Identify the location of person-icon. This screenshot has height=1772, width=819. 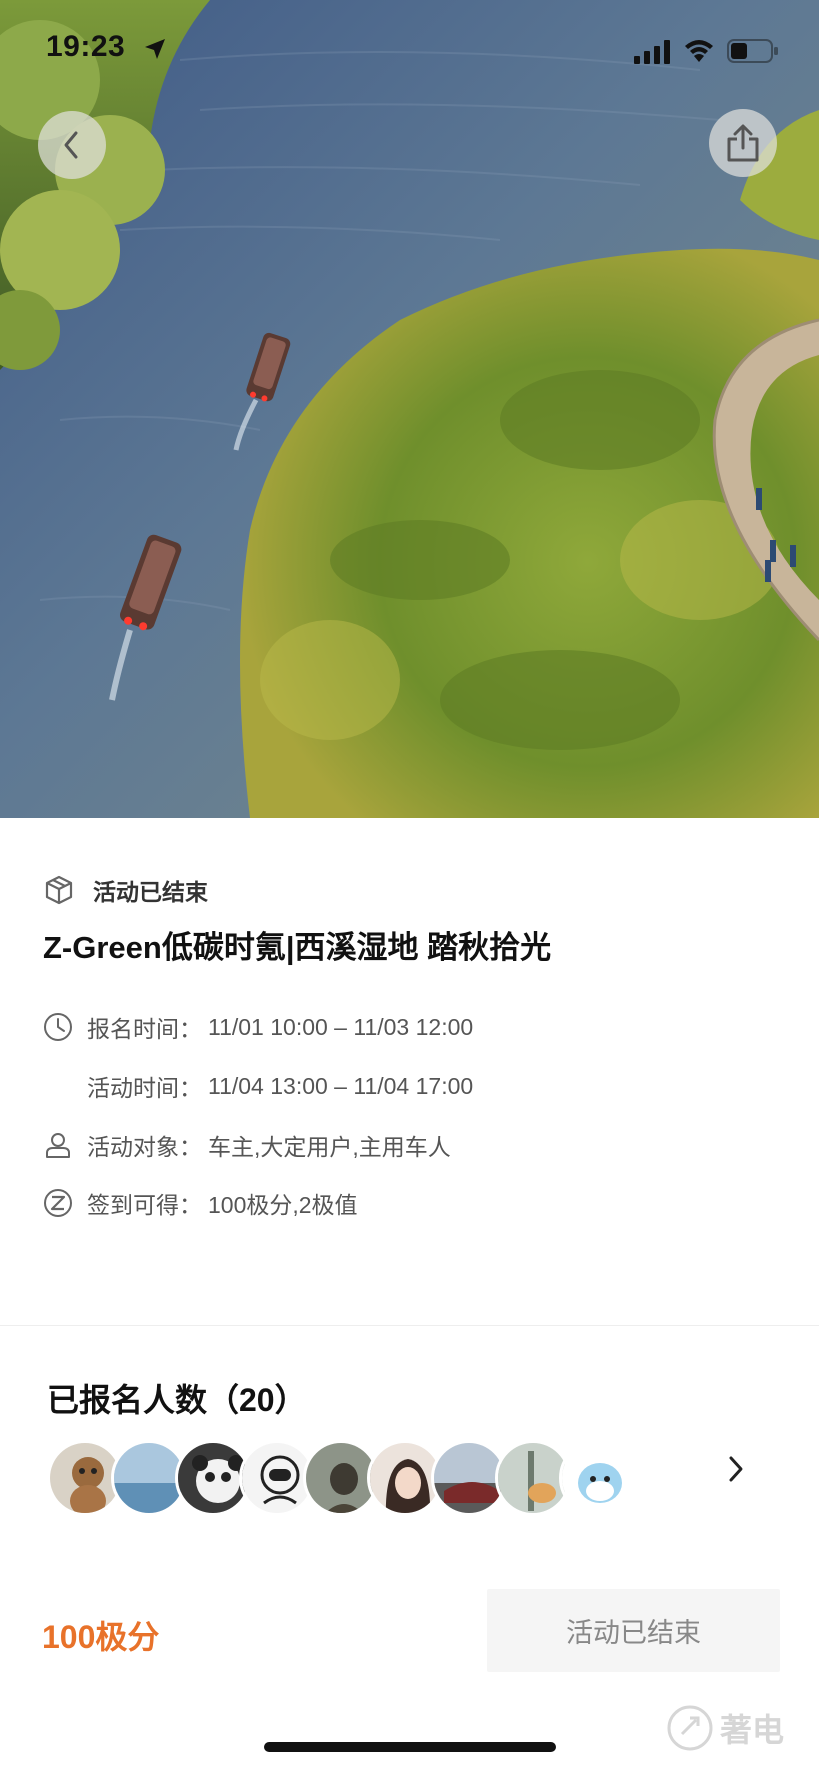
(58, 1145).